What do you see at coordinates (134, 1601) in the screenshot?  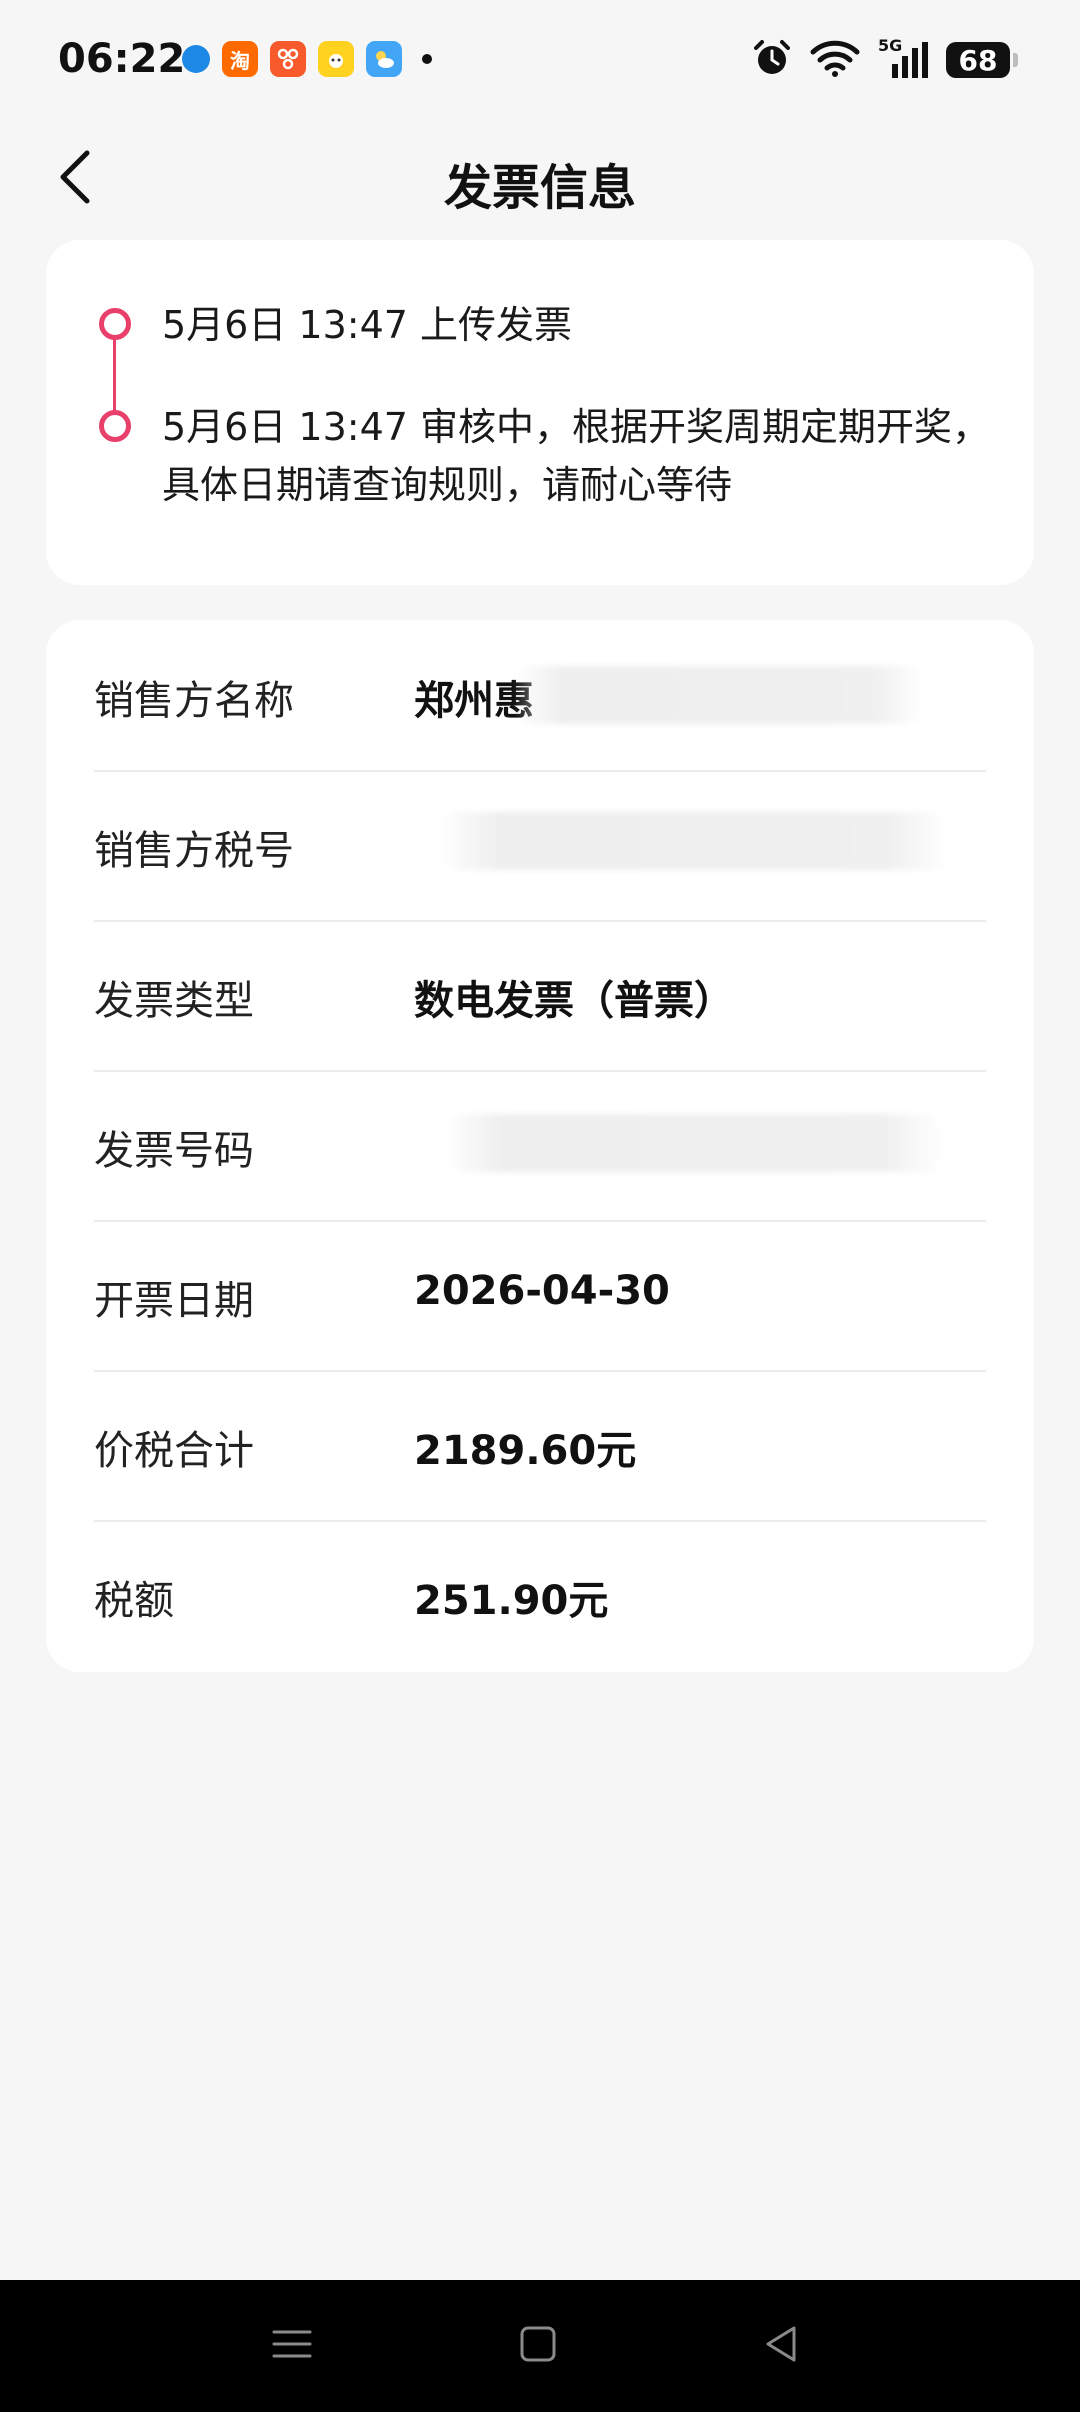 I see `info-label: 税额` at bounding box center [134, 1601].